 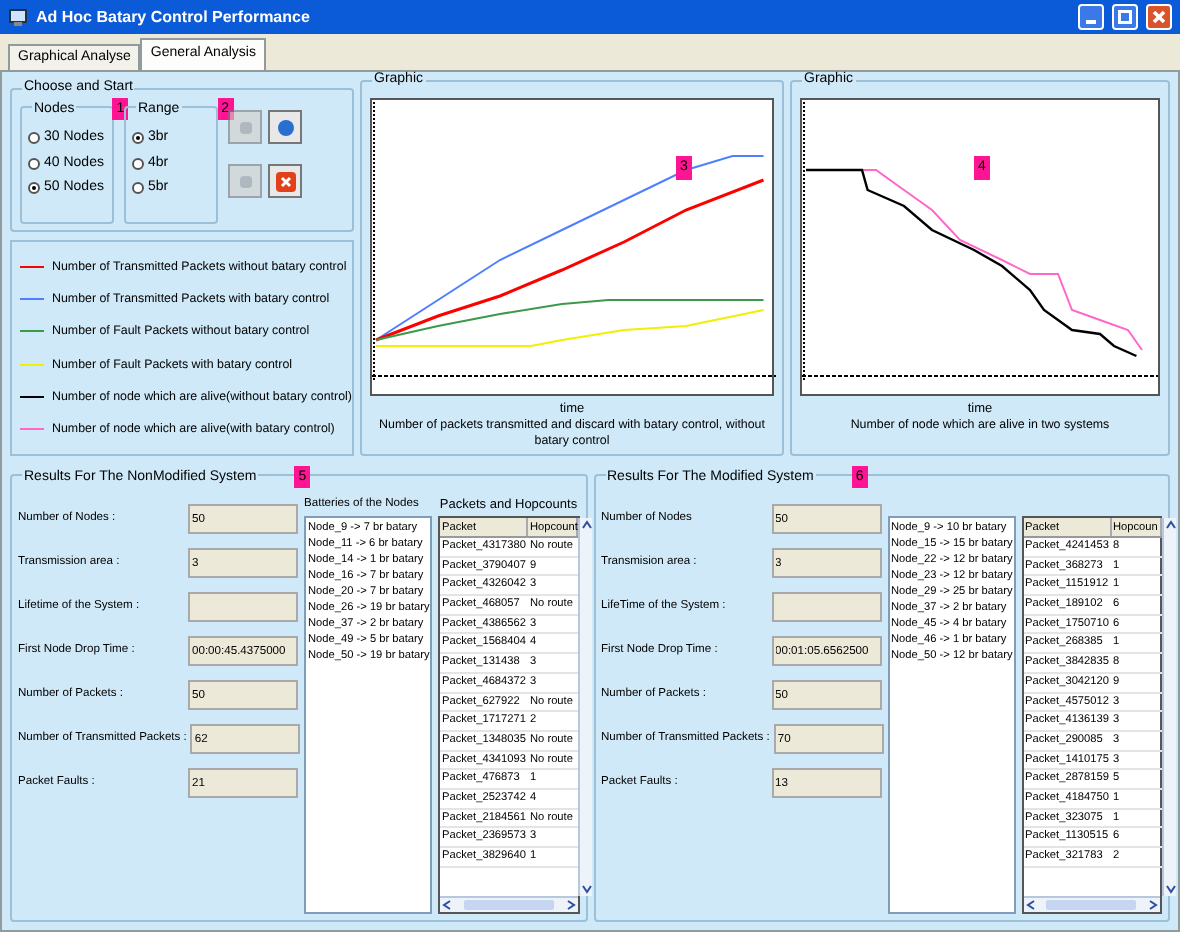 I want to click on close-icon, so click(x=1159, y=17).